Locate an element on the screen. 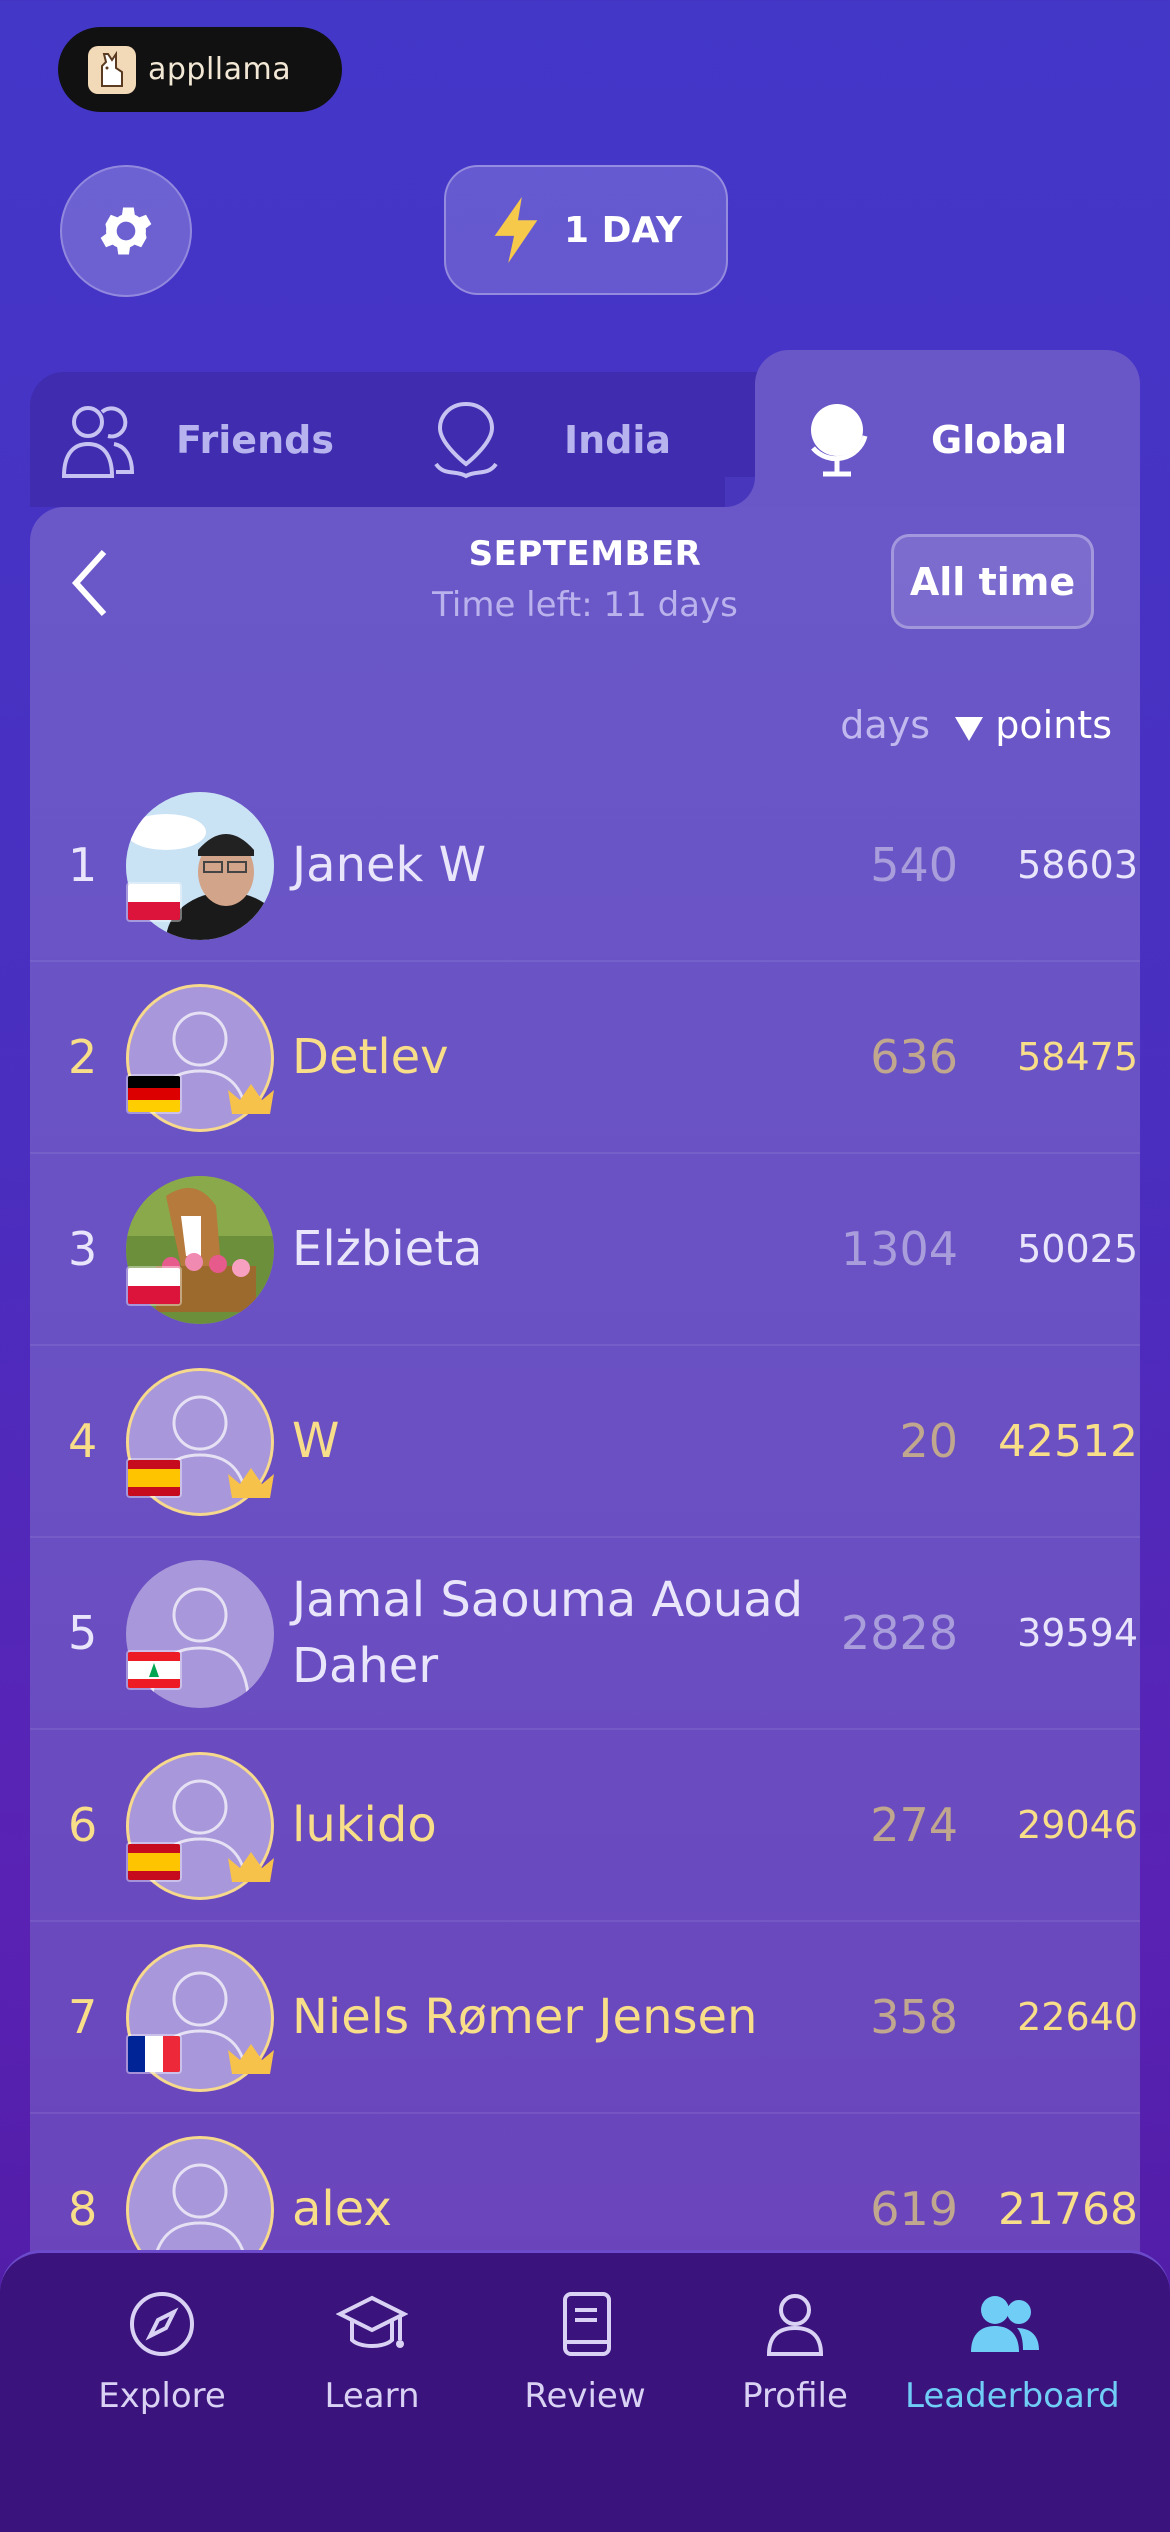  user-points: 22640 is located at coordinates (1077, 2017).